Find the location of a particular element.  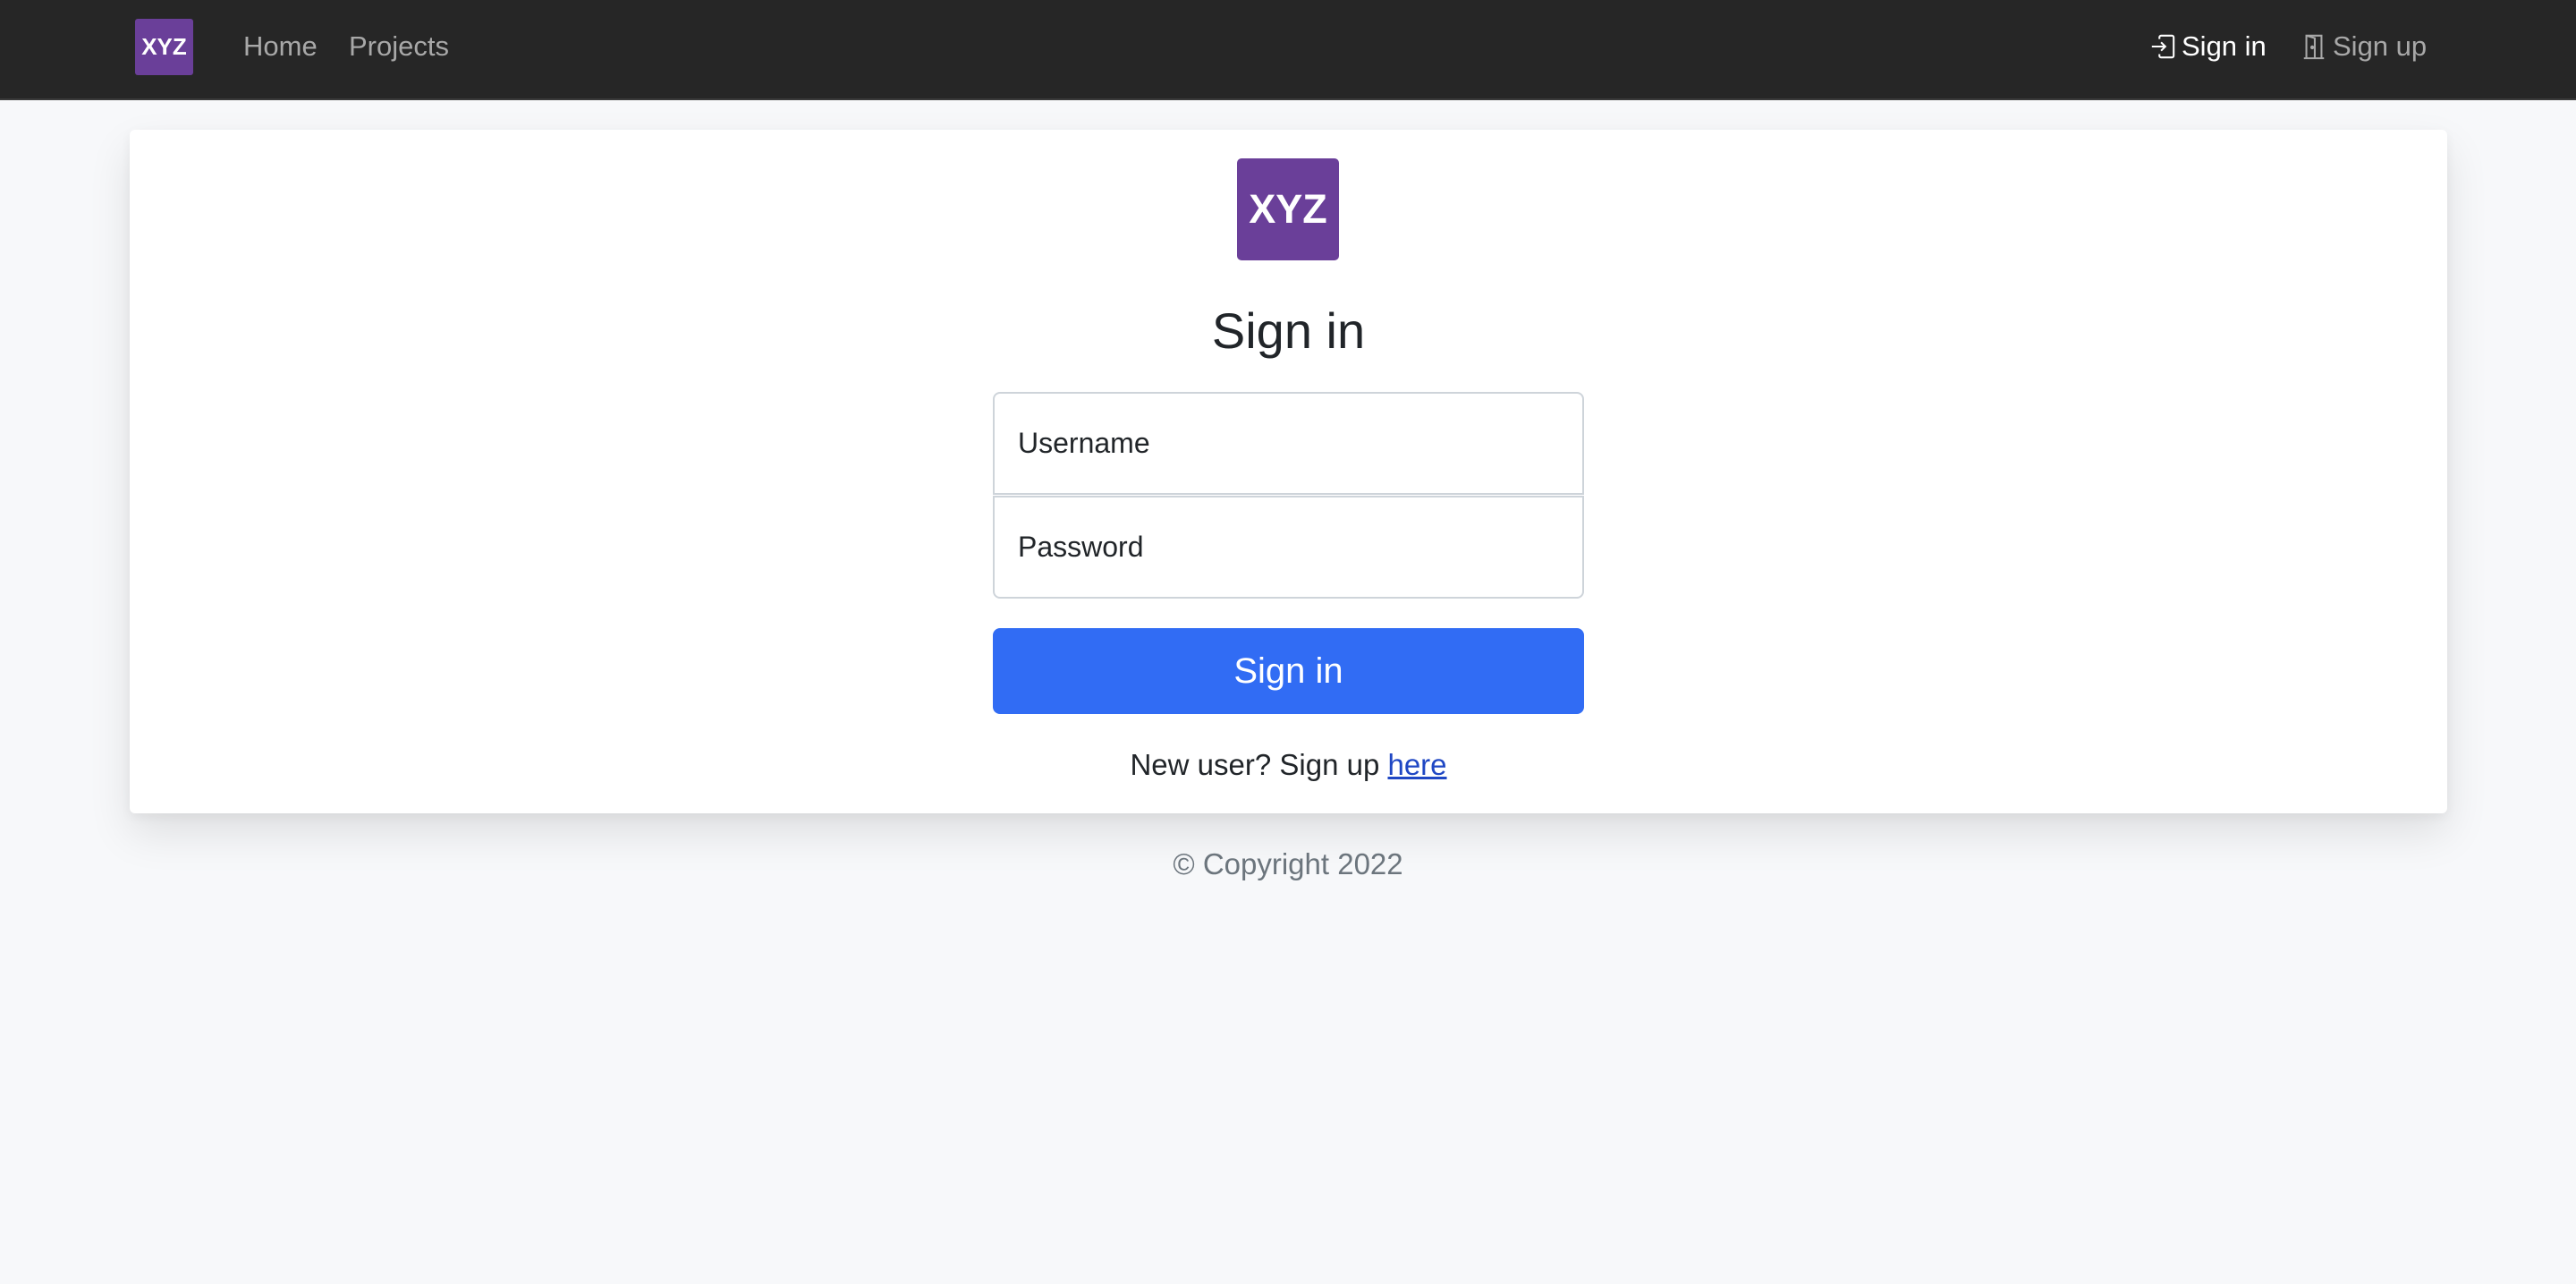

top-navbar: XYZ Home Projects Sign in Sign up is located at coordinates (1288, 50).